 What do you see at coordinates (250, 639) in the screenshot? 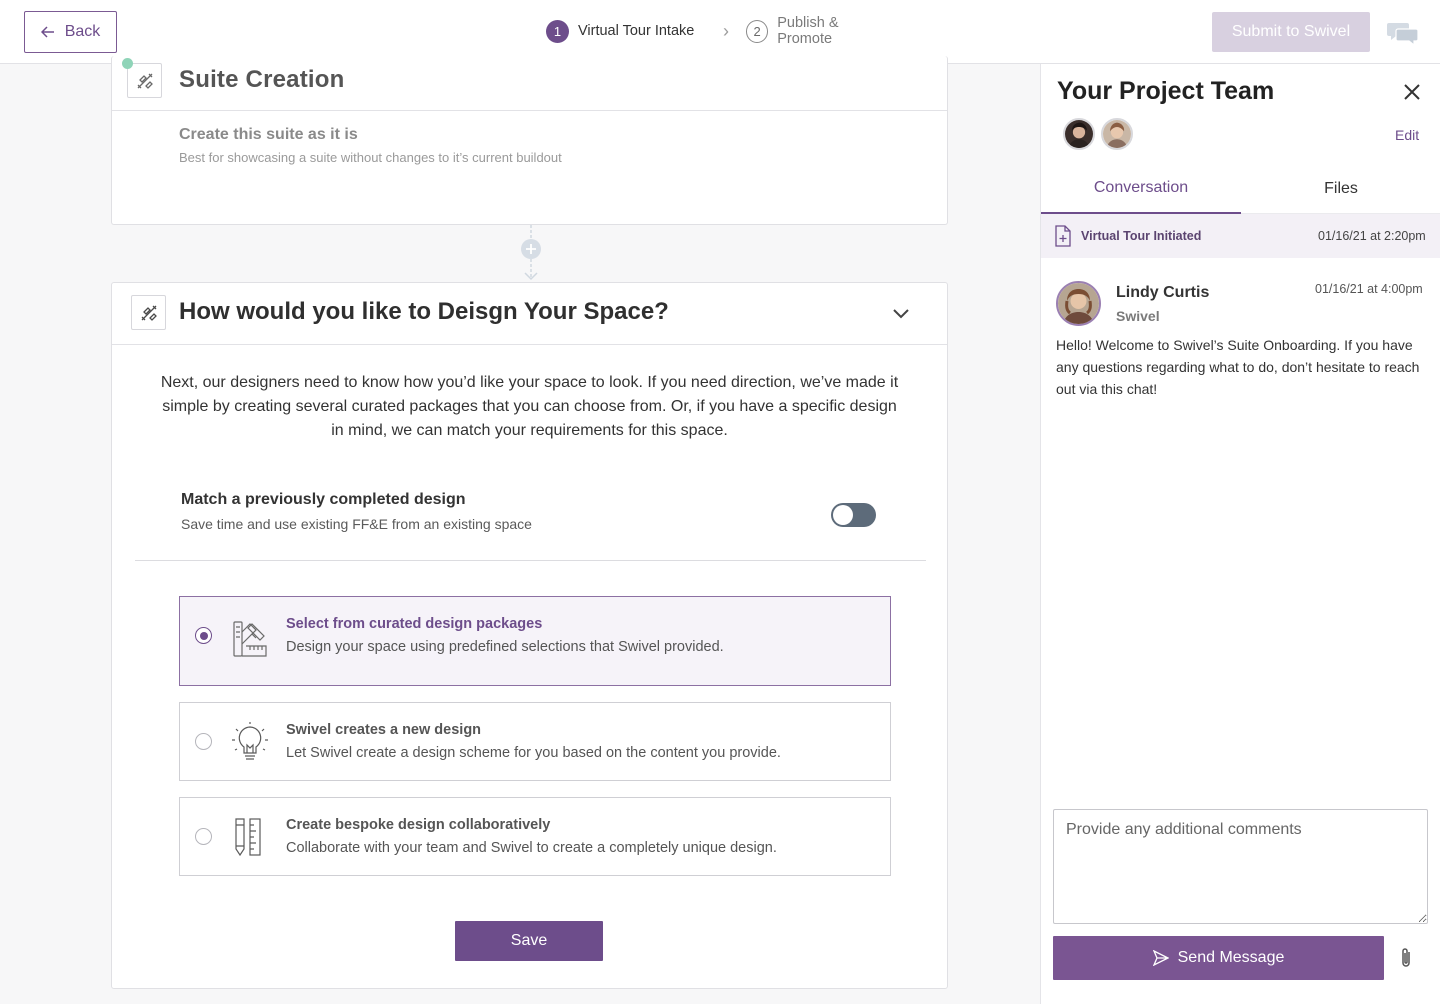
I see `palette-ruler-icon` at bounding box center [250, 639].